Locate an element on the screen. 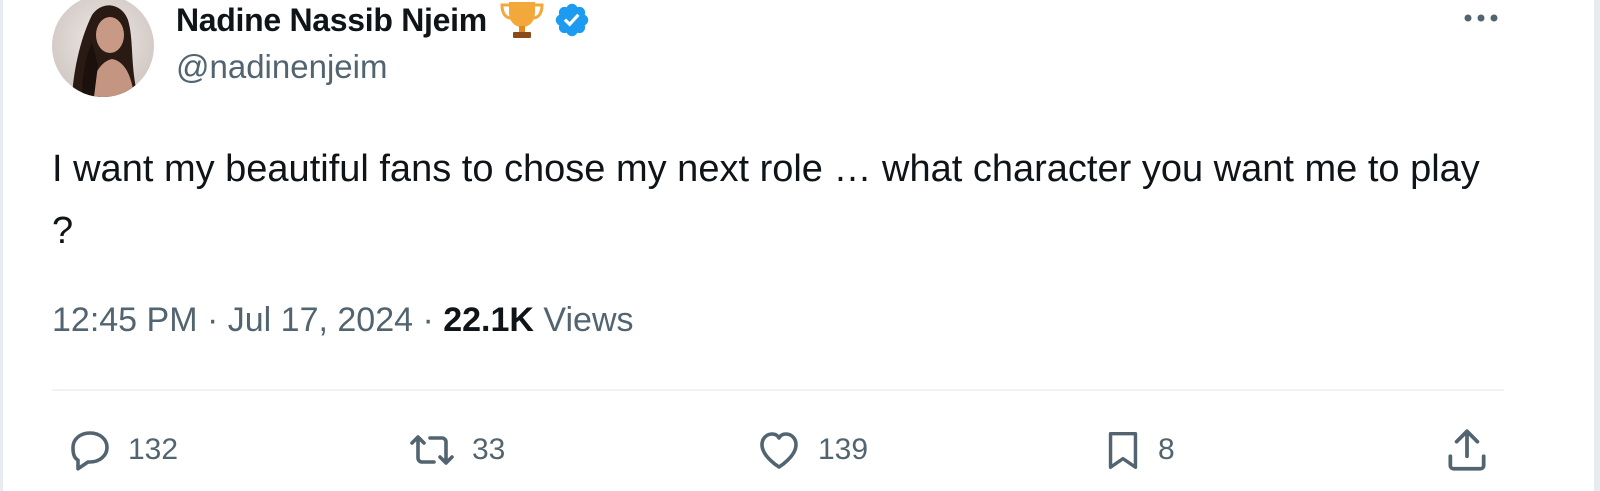 This screenshot has width=1600, height=491. verified-badge-icon is located at coordinates (572, 20).